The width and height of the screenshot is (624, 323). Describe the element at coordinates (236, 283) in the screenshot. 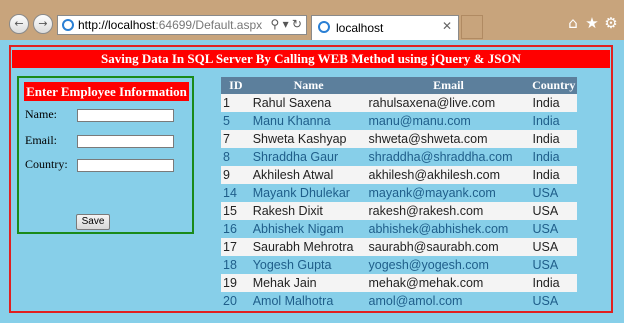

I see `cell-id: 19` at that location.